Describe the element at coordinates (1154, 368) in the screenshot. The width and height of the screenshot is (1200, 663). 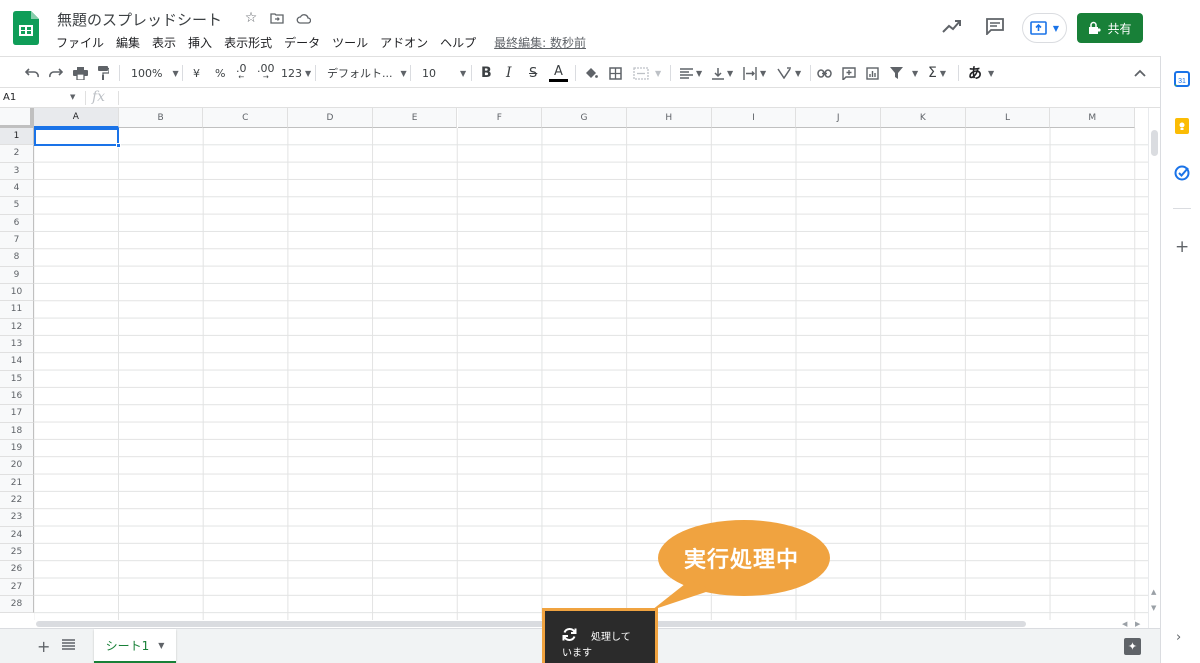
I see `vertical-scrollbar: ▲ ▼` at that location.